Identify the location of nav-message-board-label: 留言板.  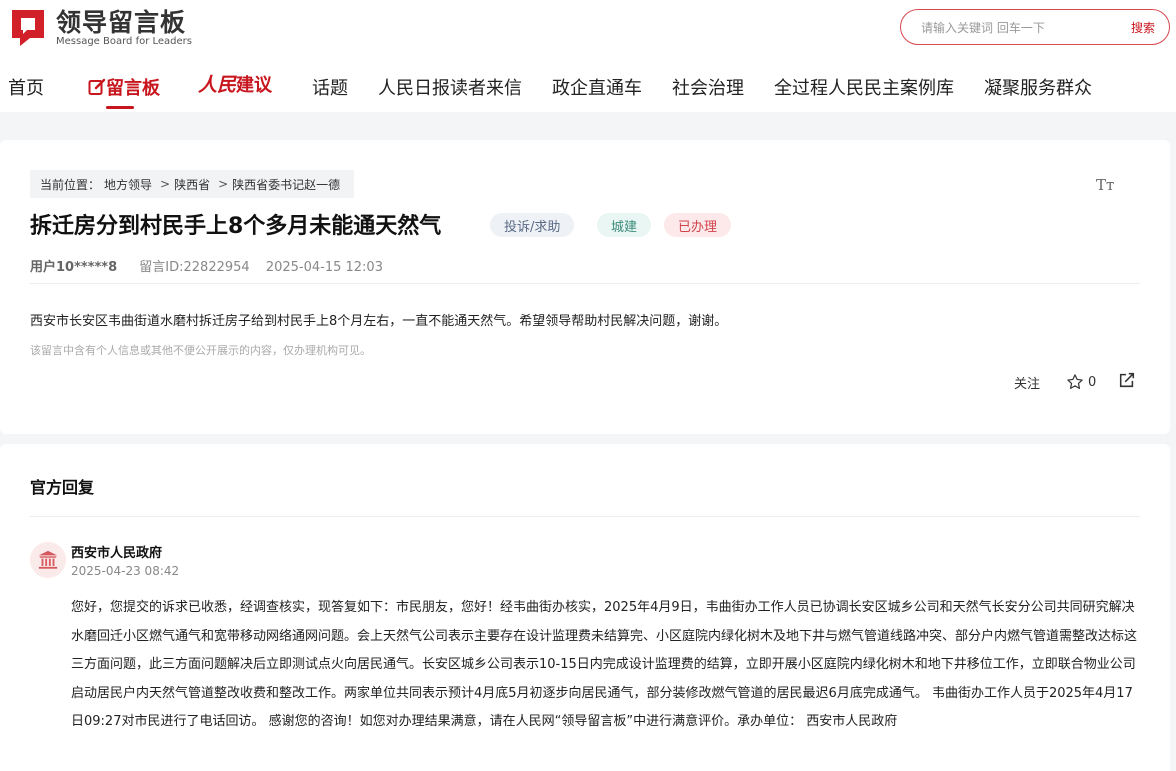
(133, 88).